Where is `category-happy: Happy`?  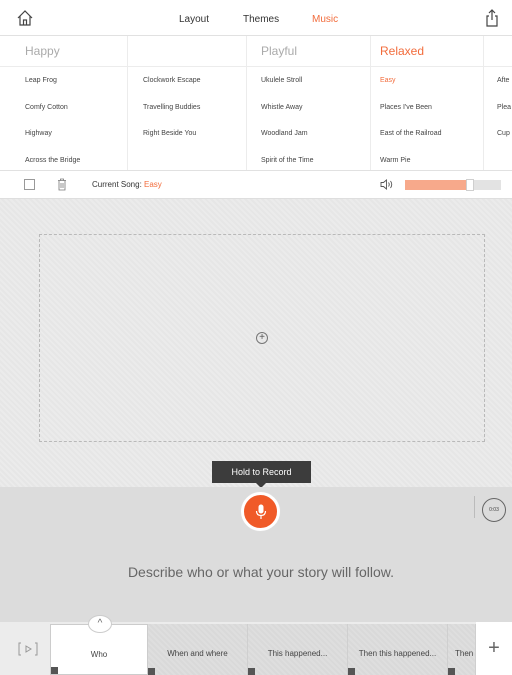 category-happy: Happy is located at coordinates (42, 51).